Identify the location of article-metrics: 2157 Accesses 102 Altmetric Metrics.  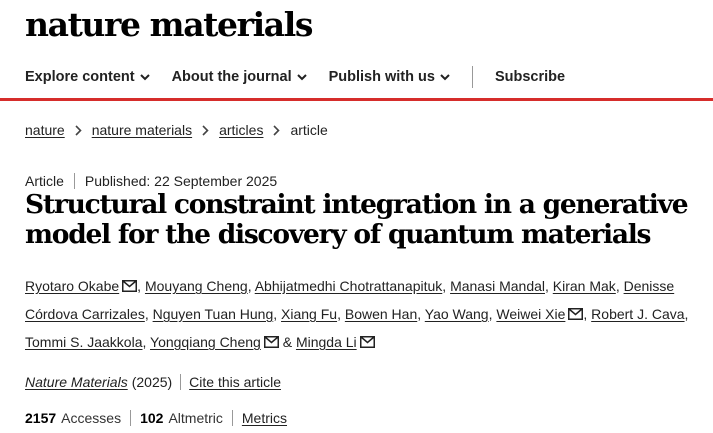
(156, 418).